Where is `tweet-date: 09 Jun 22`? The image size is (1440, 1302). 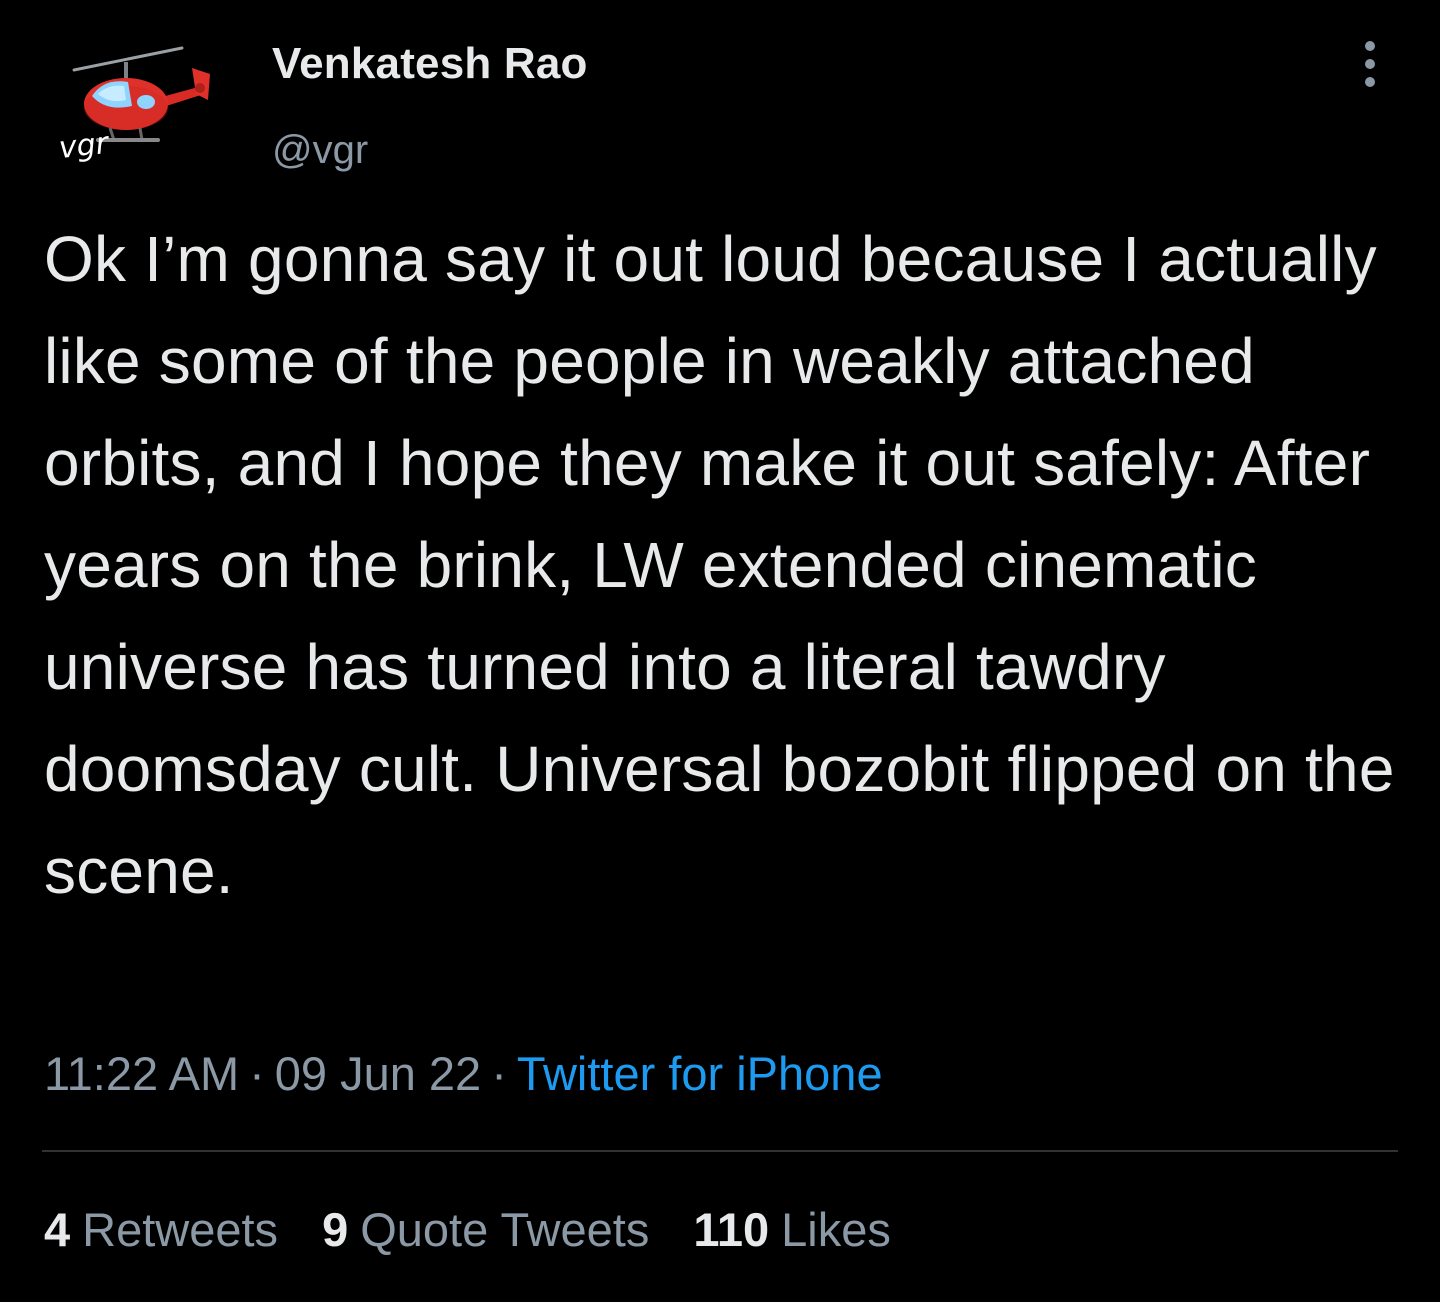 tweet-date: 09 Jun 22 is located at coordinates (378, 1073).